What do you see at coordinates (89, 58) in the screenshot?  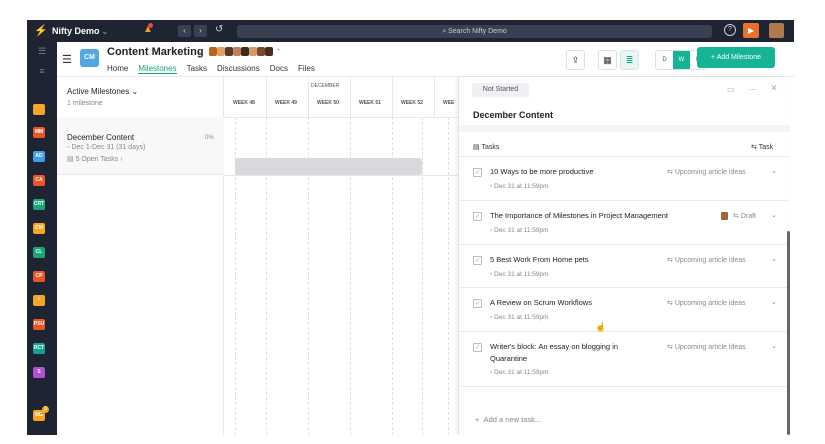 I see `project-icon: CM` at bounding box center [89, 58].